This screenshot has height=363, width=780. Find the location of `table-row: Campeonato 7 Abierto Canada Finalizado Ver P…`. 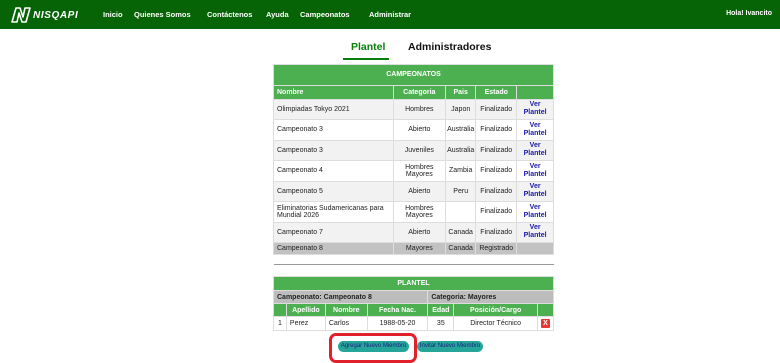

table-row: Campeonato 7 Abierto Canada Finalizado Ver P… is located at coordinates (413, 232).